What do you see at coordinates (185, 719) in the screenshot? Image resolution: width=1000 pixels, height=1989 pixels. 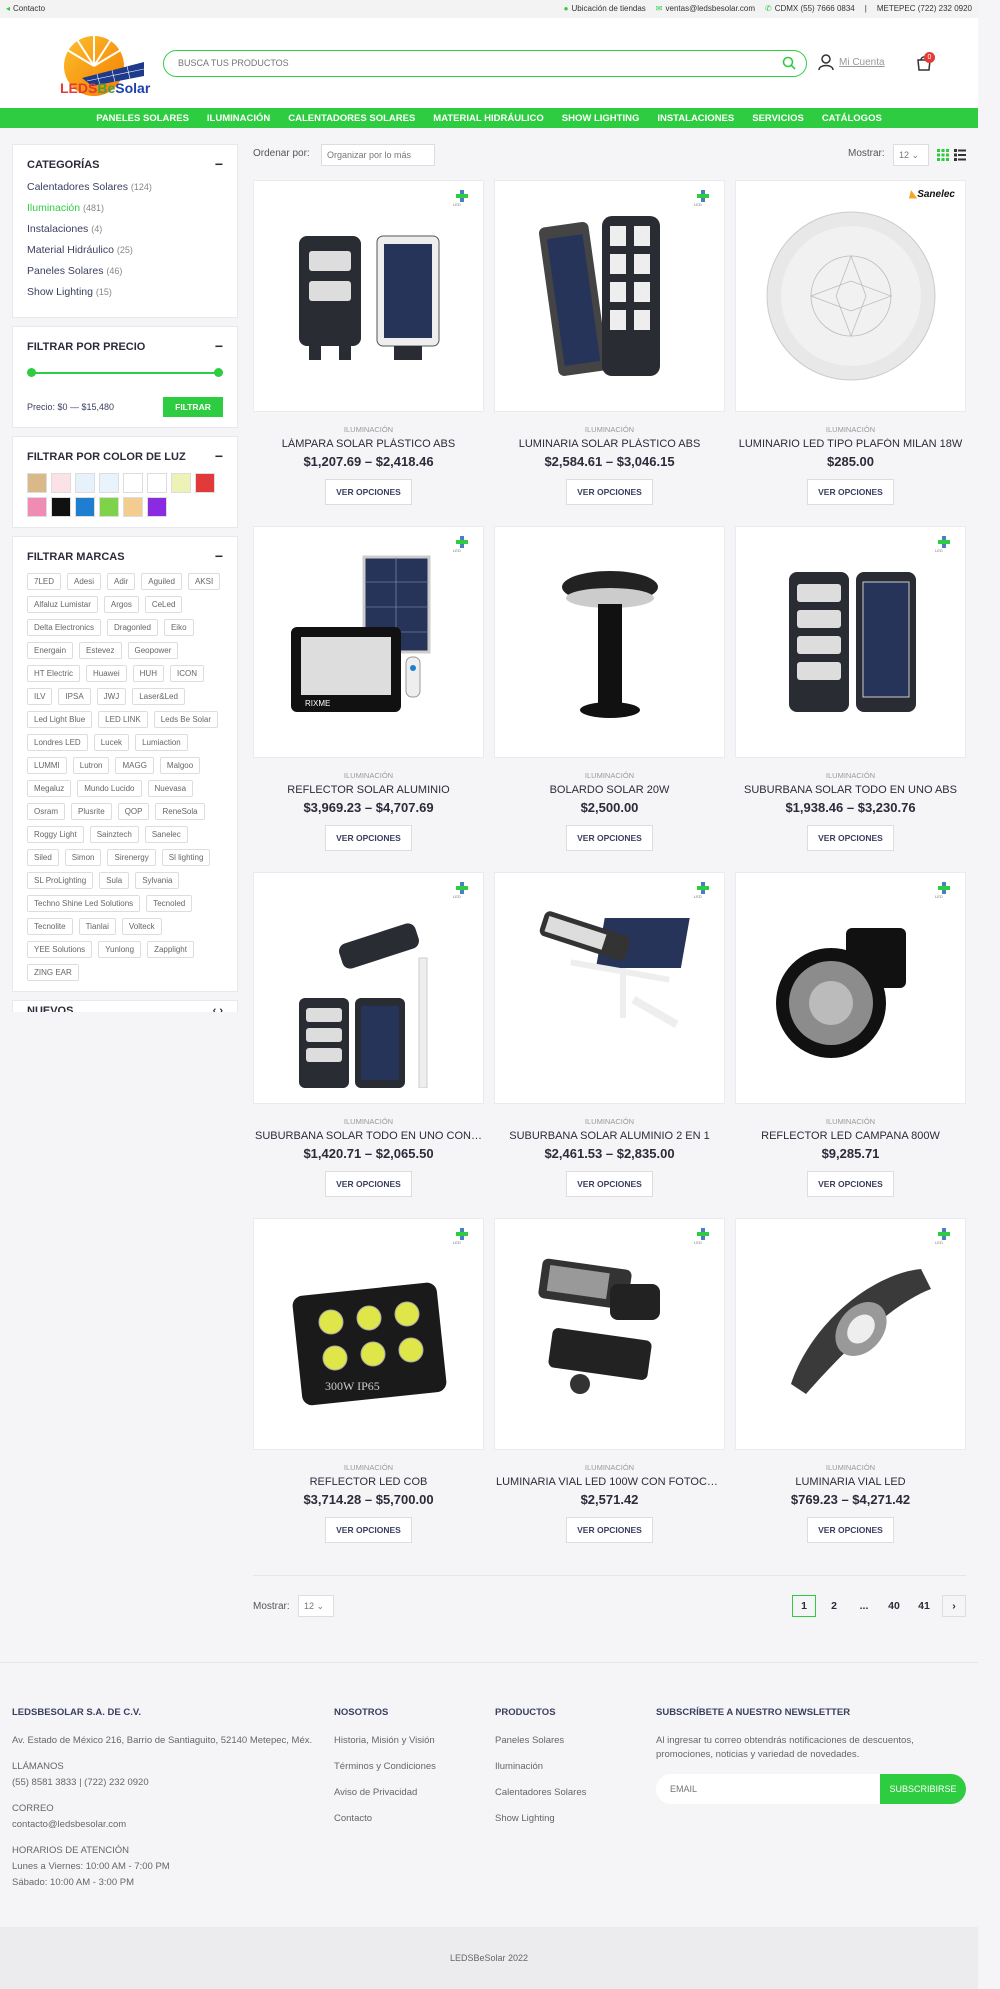 I see `brand-tag: Leds Be Solar` at bounding box center [185, 719].